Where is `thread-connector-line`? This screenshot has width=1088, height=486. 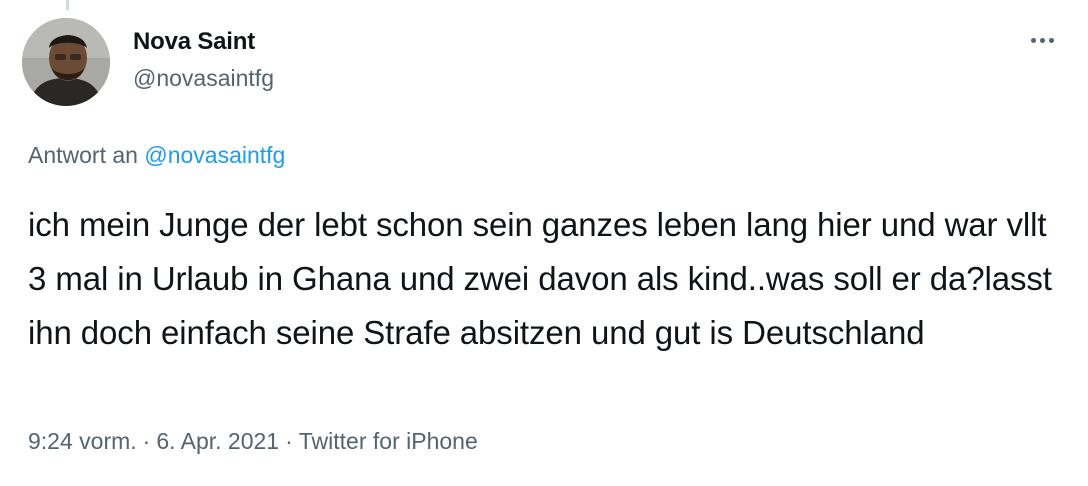
thread-connector-line is located at coordinates (67, 5).